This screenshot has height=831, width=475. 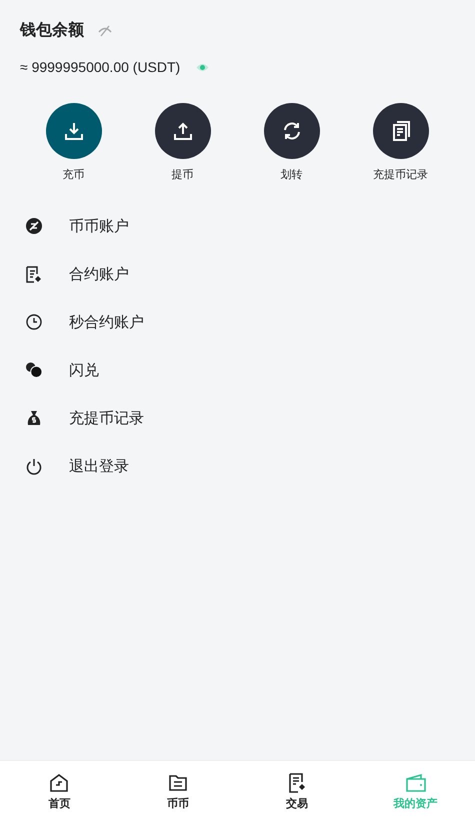 What do you see at coordinates (178, 783) in the screenshot?
I see `folder-icon` at bounding box center [178, 783].